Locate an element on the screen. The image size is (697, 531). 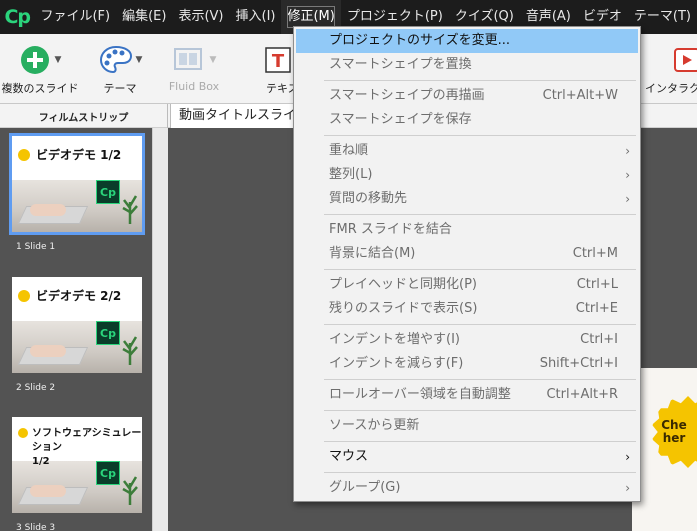
menu-item-label: スマートシェイプを保存 is located at coordinates (400, 119).